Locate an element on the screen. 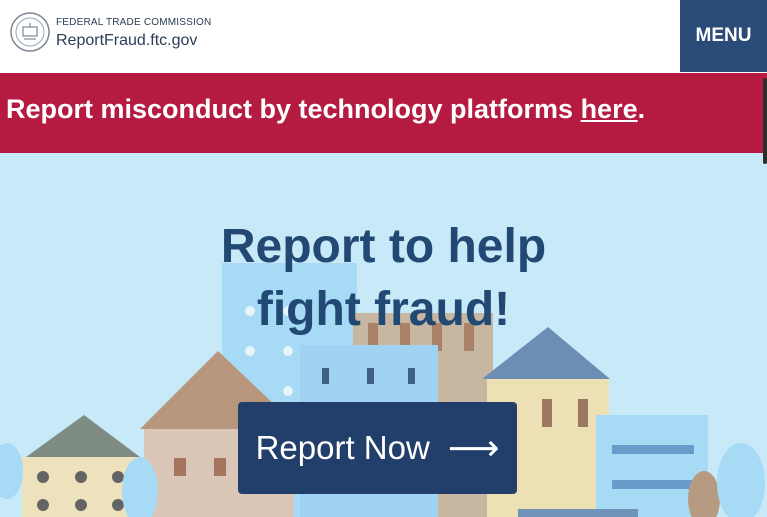  banner-here-link: here is located at coordinates (609, 109).